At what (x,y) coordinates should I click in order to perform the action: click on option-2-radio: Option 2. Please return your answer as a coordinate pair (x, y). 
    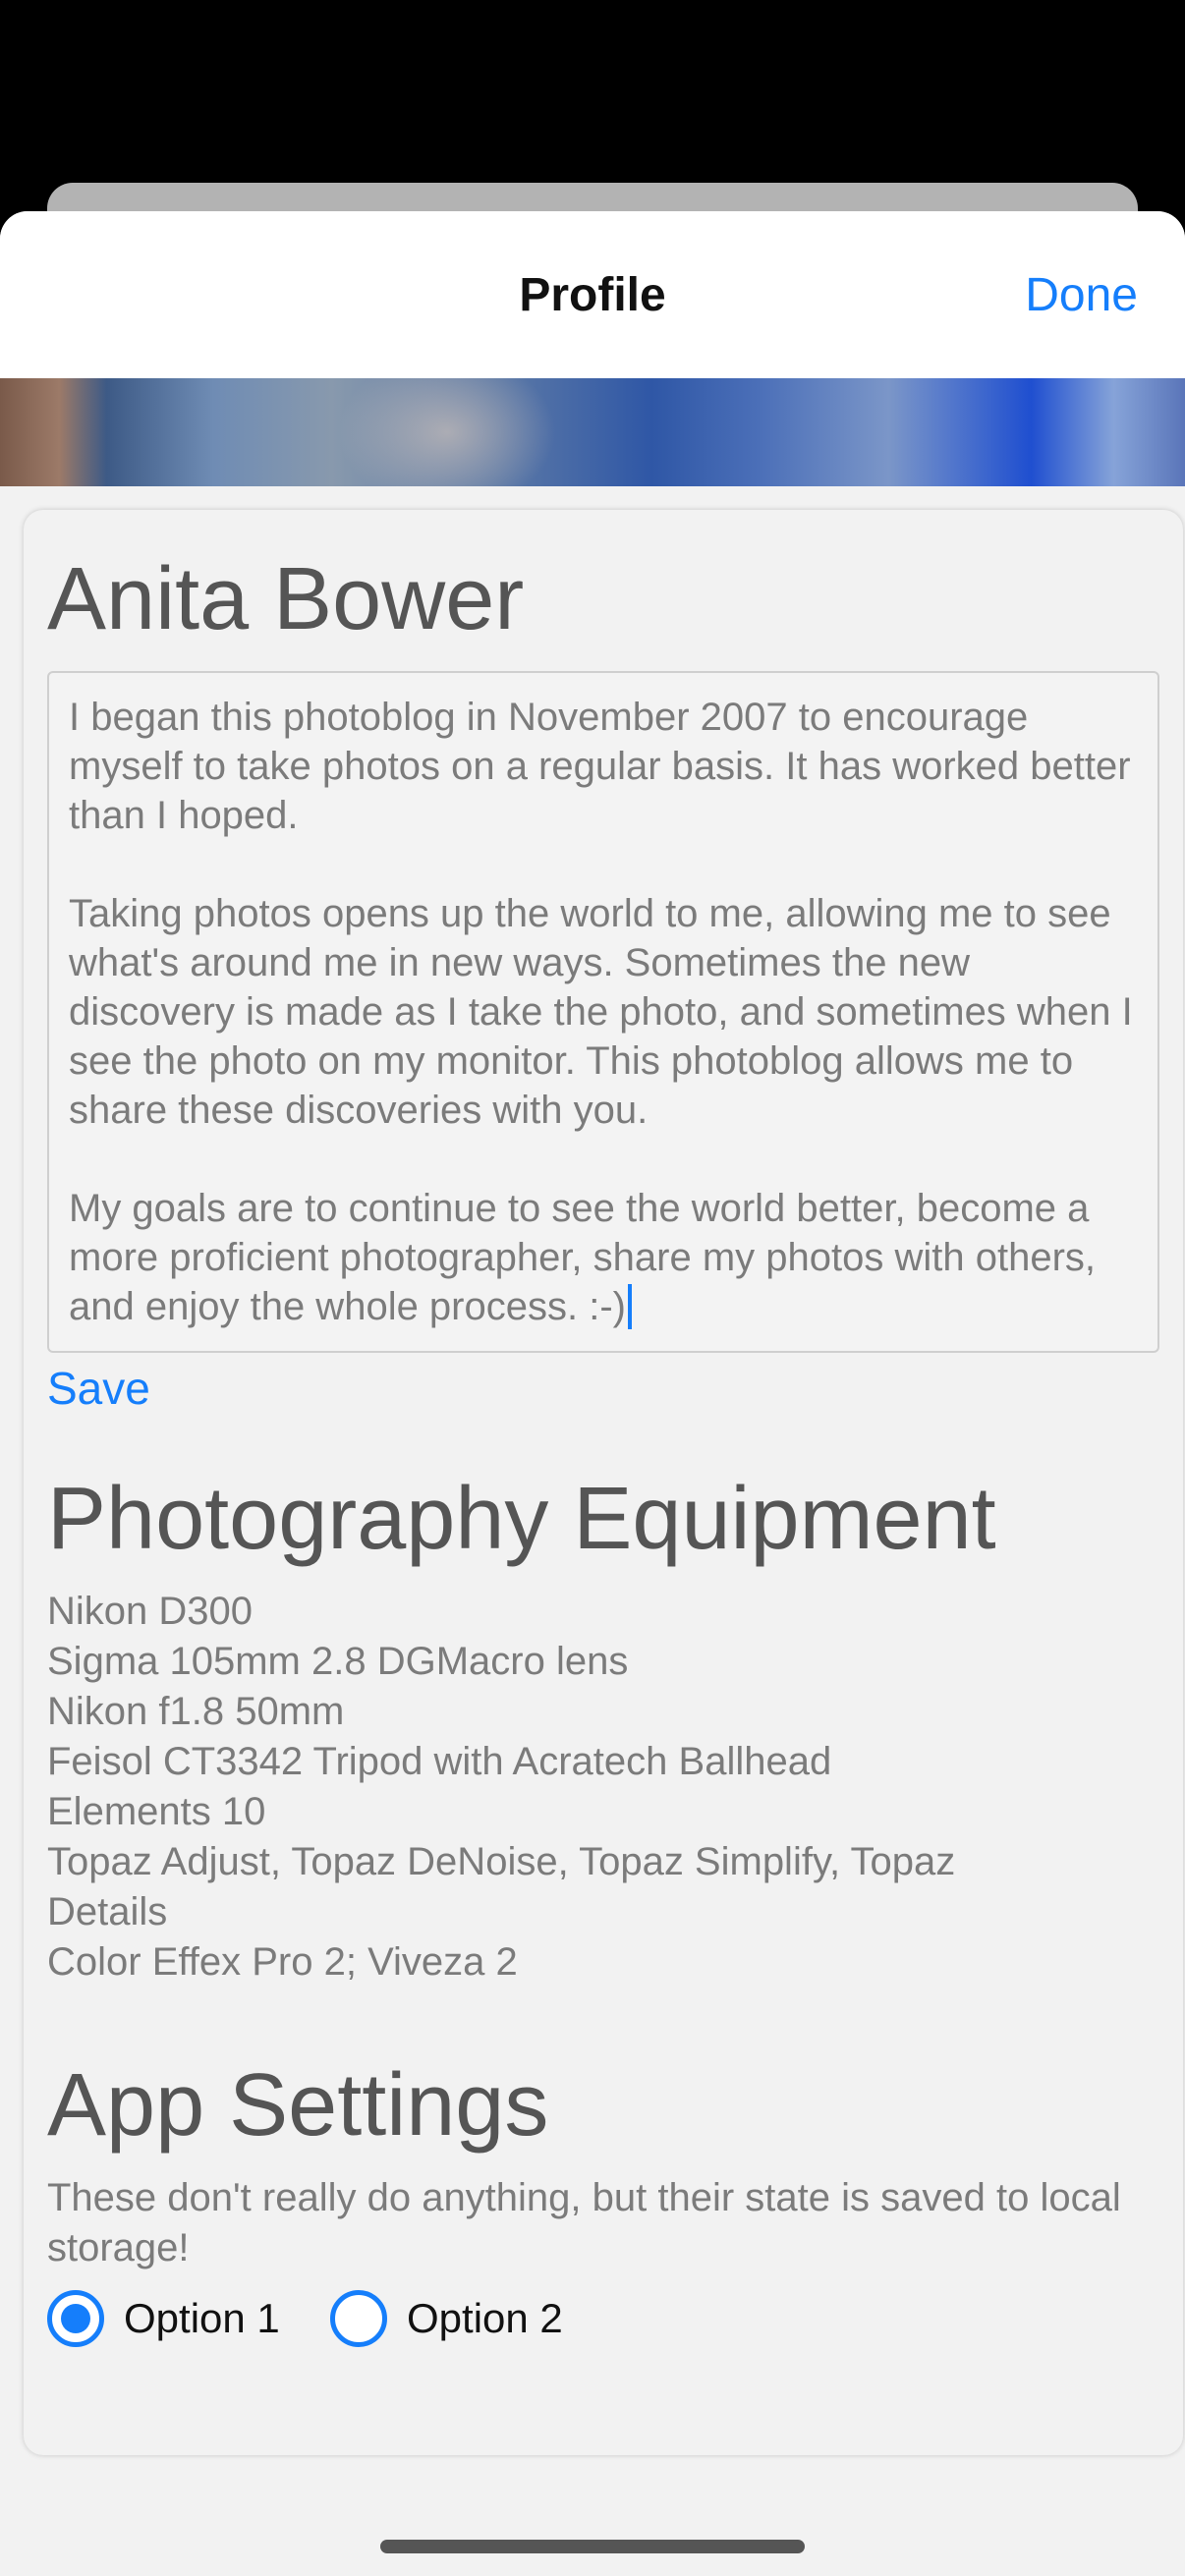
    Looking at the image, I should click on (447, 2318).